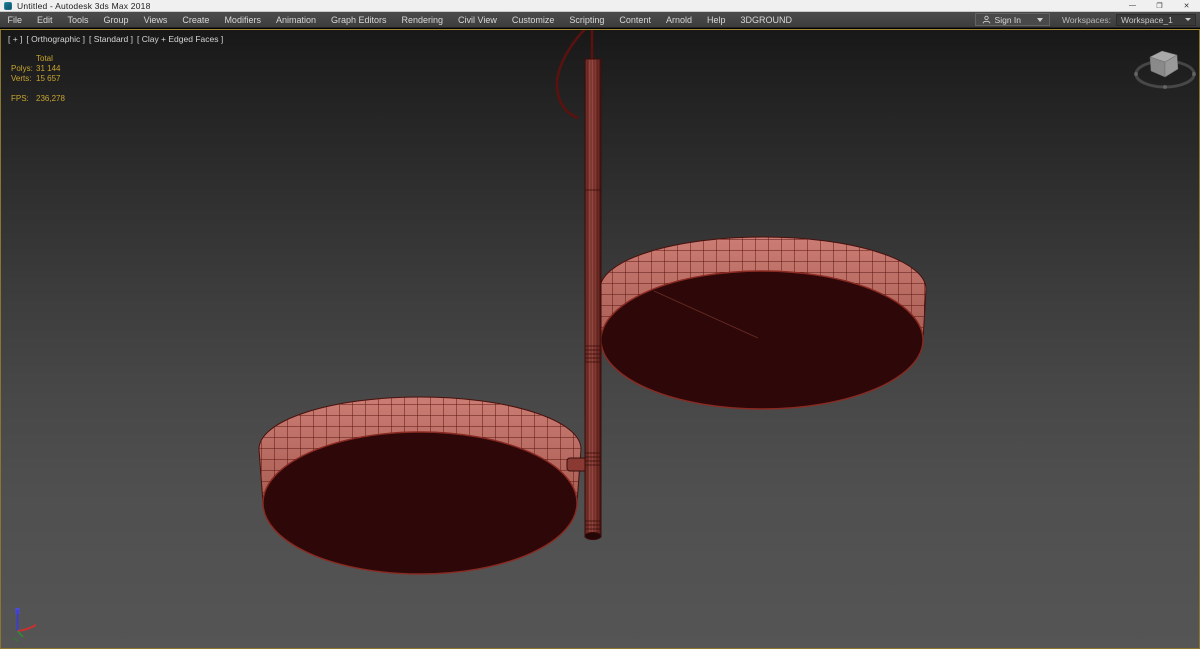 This screenshot has width=1200, height=649. Describe the element at coordinates (48, 68) in the screenshot. I see `stats-polys-value: 31 144` at that location.